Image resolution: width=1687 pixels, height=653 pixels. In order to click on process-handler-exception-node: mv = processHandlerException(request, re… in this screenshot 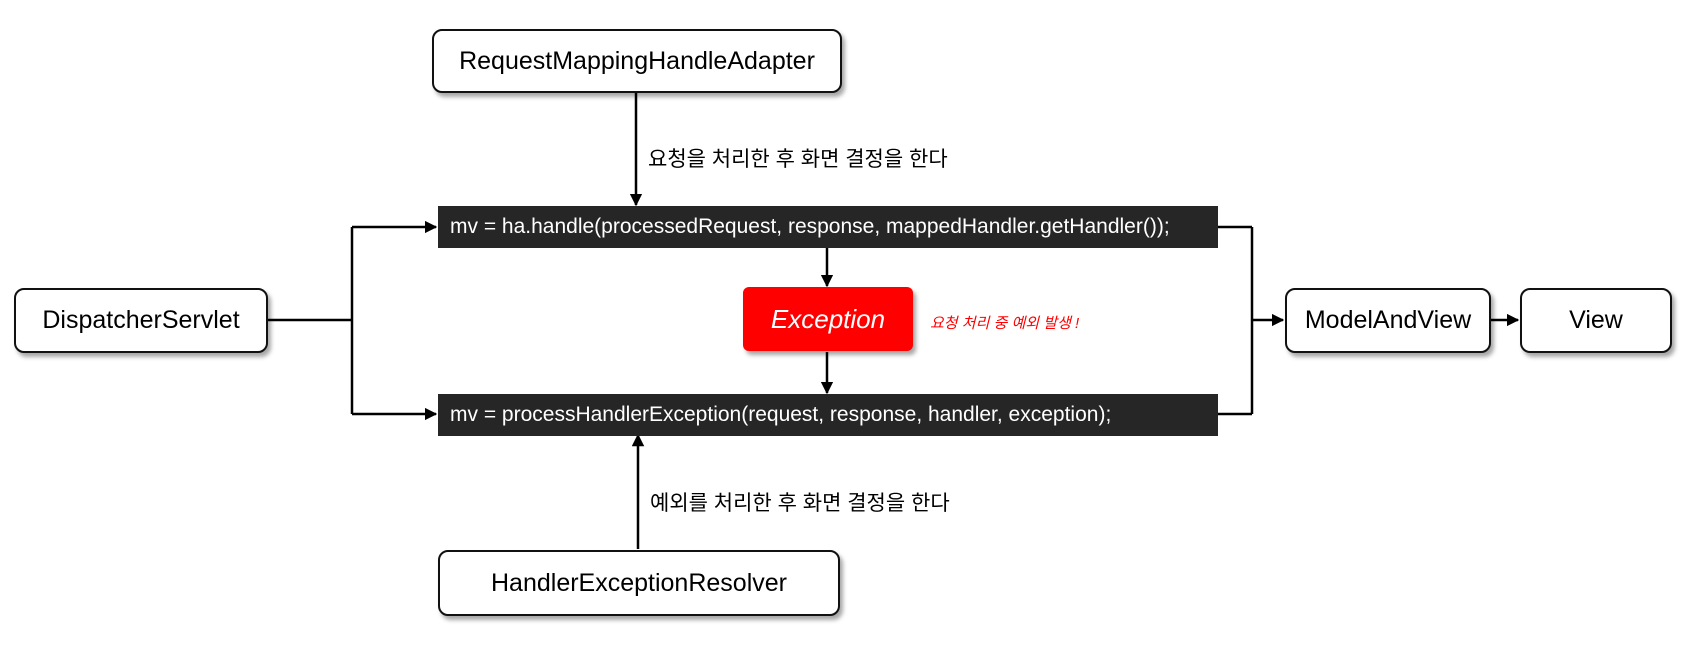, I will do `click(828, 415)`.